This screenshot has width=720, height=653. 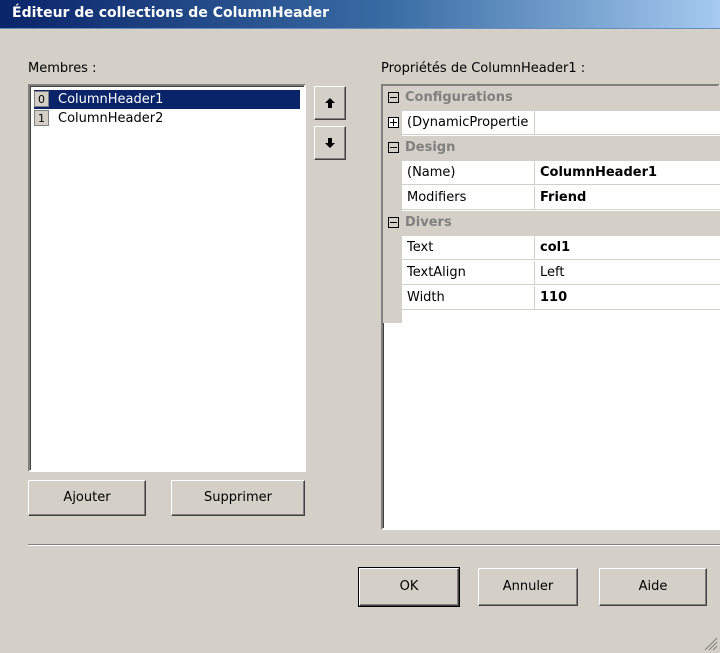 I want to click on member-name: ColumnHeader2, so click(x=111, y=118).